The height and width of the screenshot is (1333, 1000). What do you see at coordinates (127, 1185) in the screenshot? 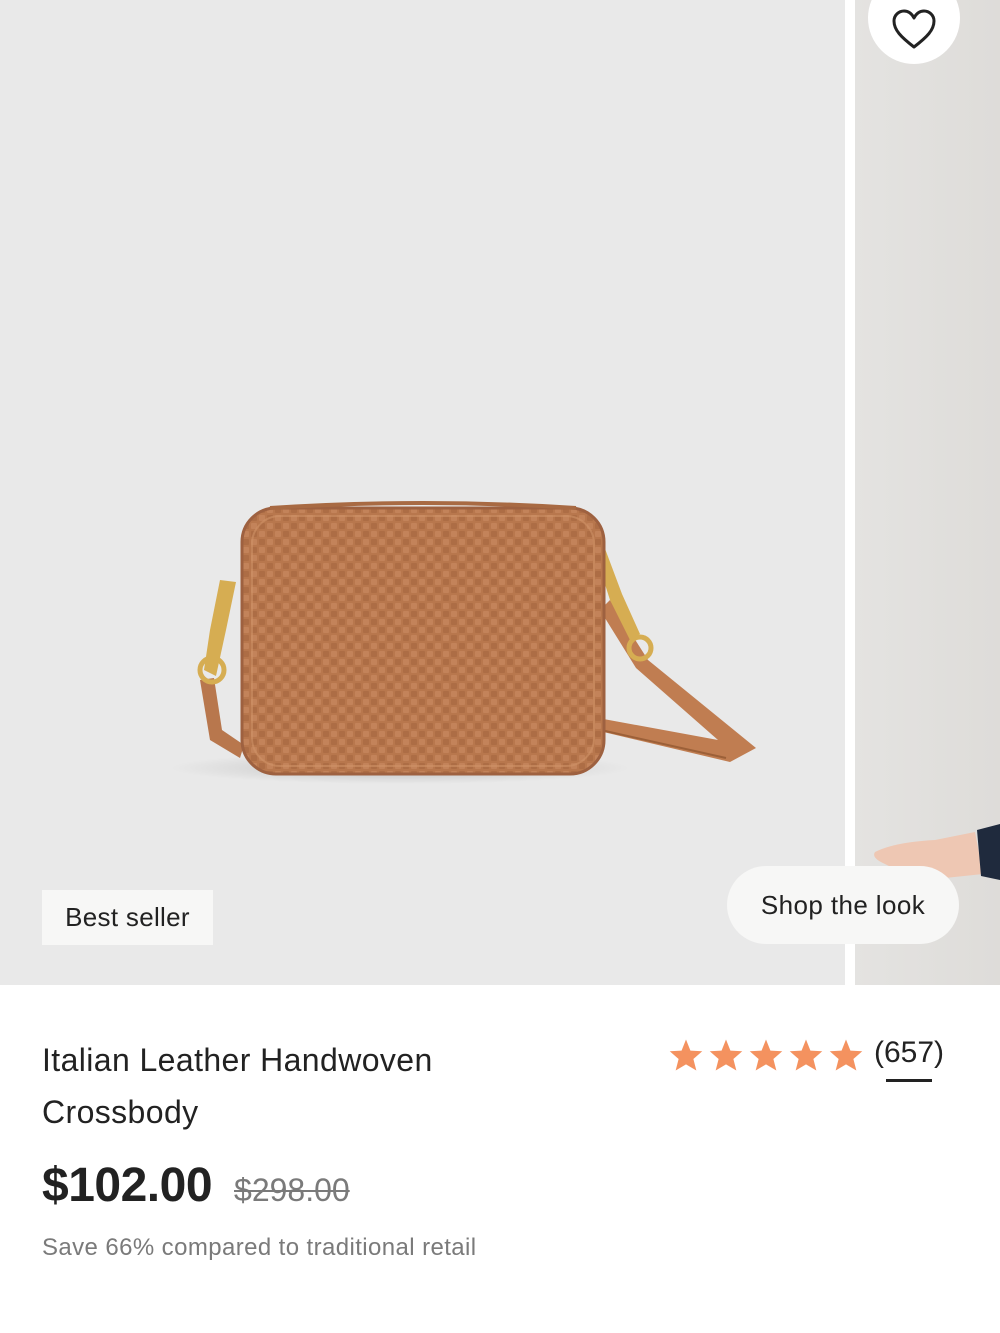
I see `sale-price: $102.00` at bounding box center [127, 1185].